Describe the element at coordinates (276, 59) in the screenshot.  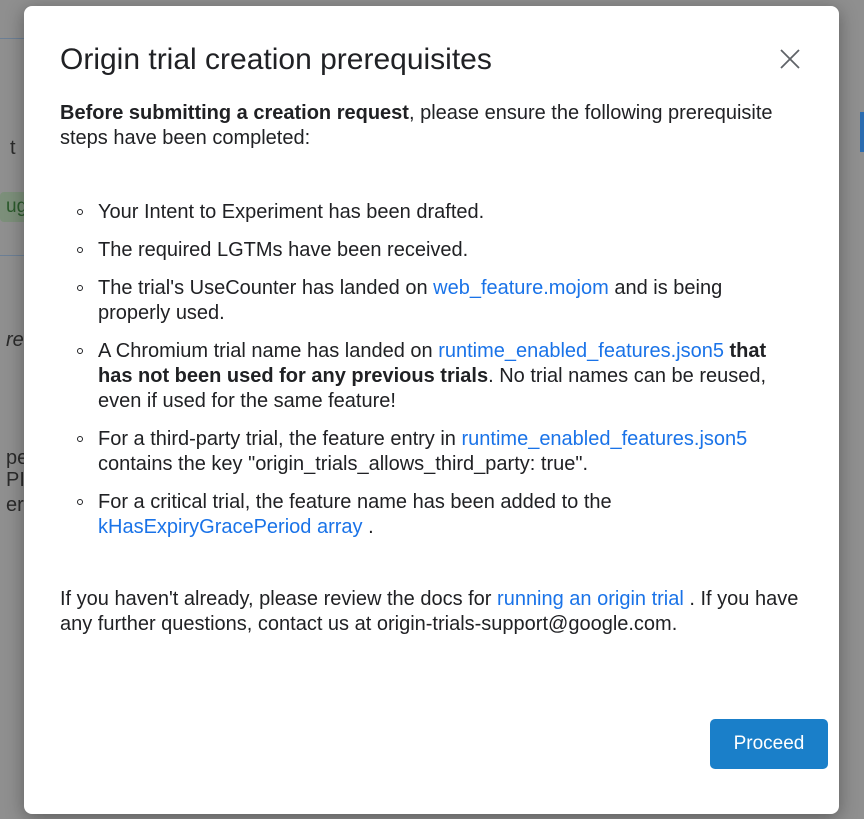
I see `dialog-title: Origin trial creation prerequisites` at that location.